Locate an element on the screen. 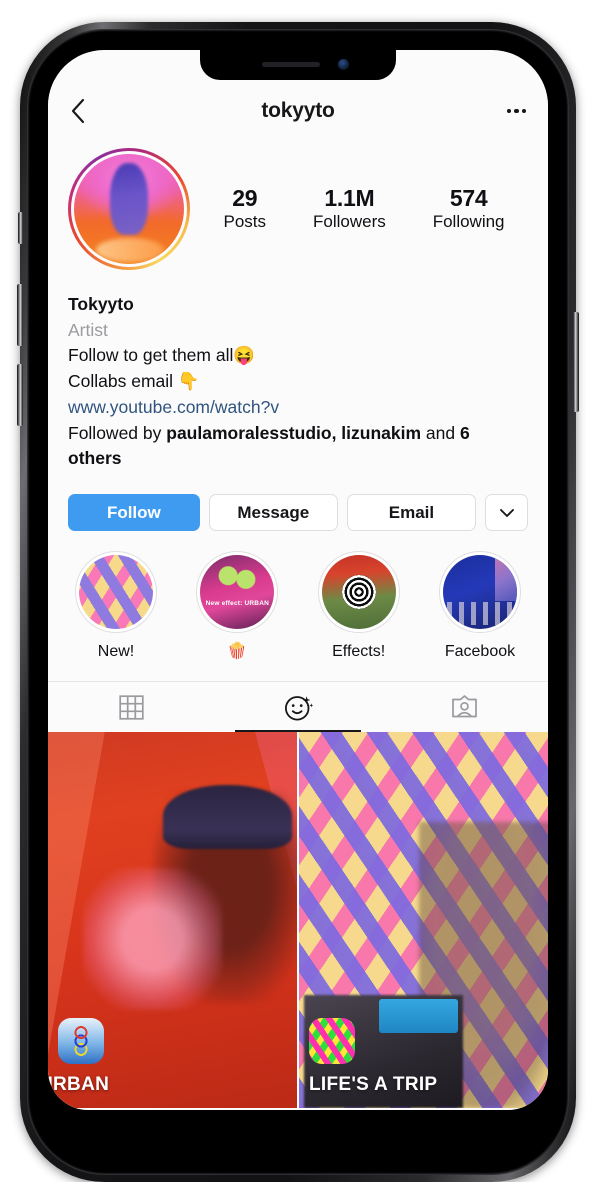  life-is-a-trip-effect-icon is located at coordinates (332, 1041).